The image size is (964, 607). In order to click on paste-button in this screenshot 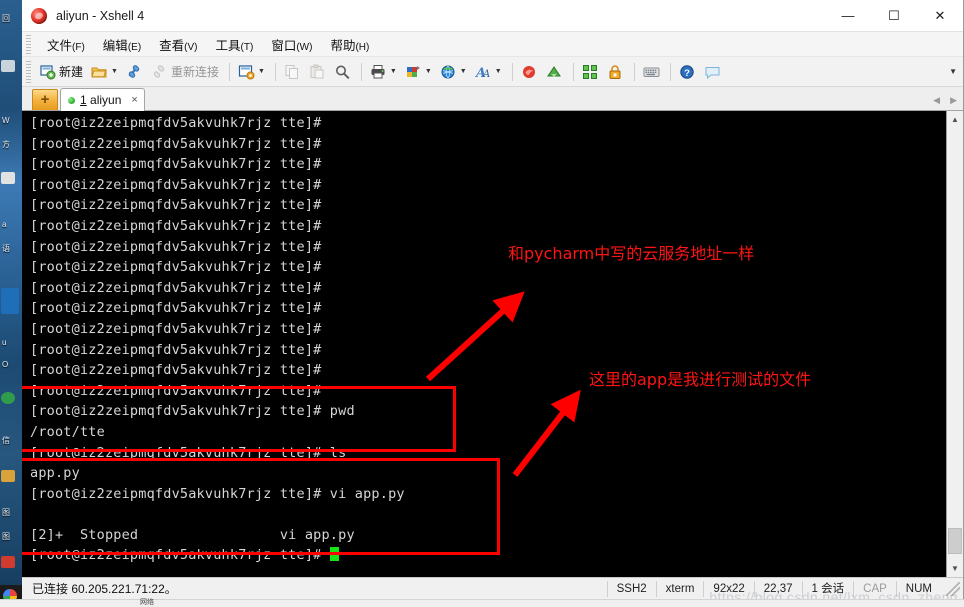, I will do `click(317, 72)`.